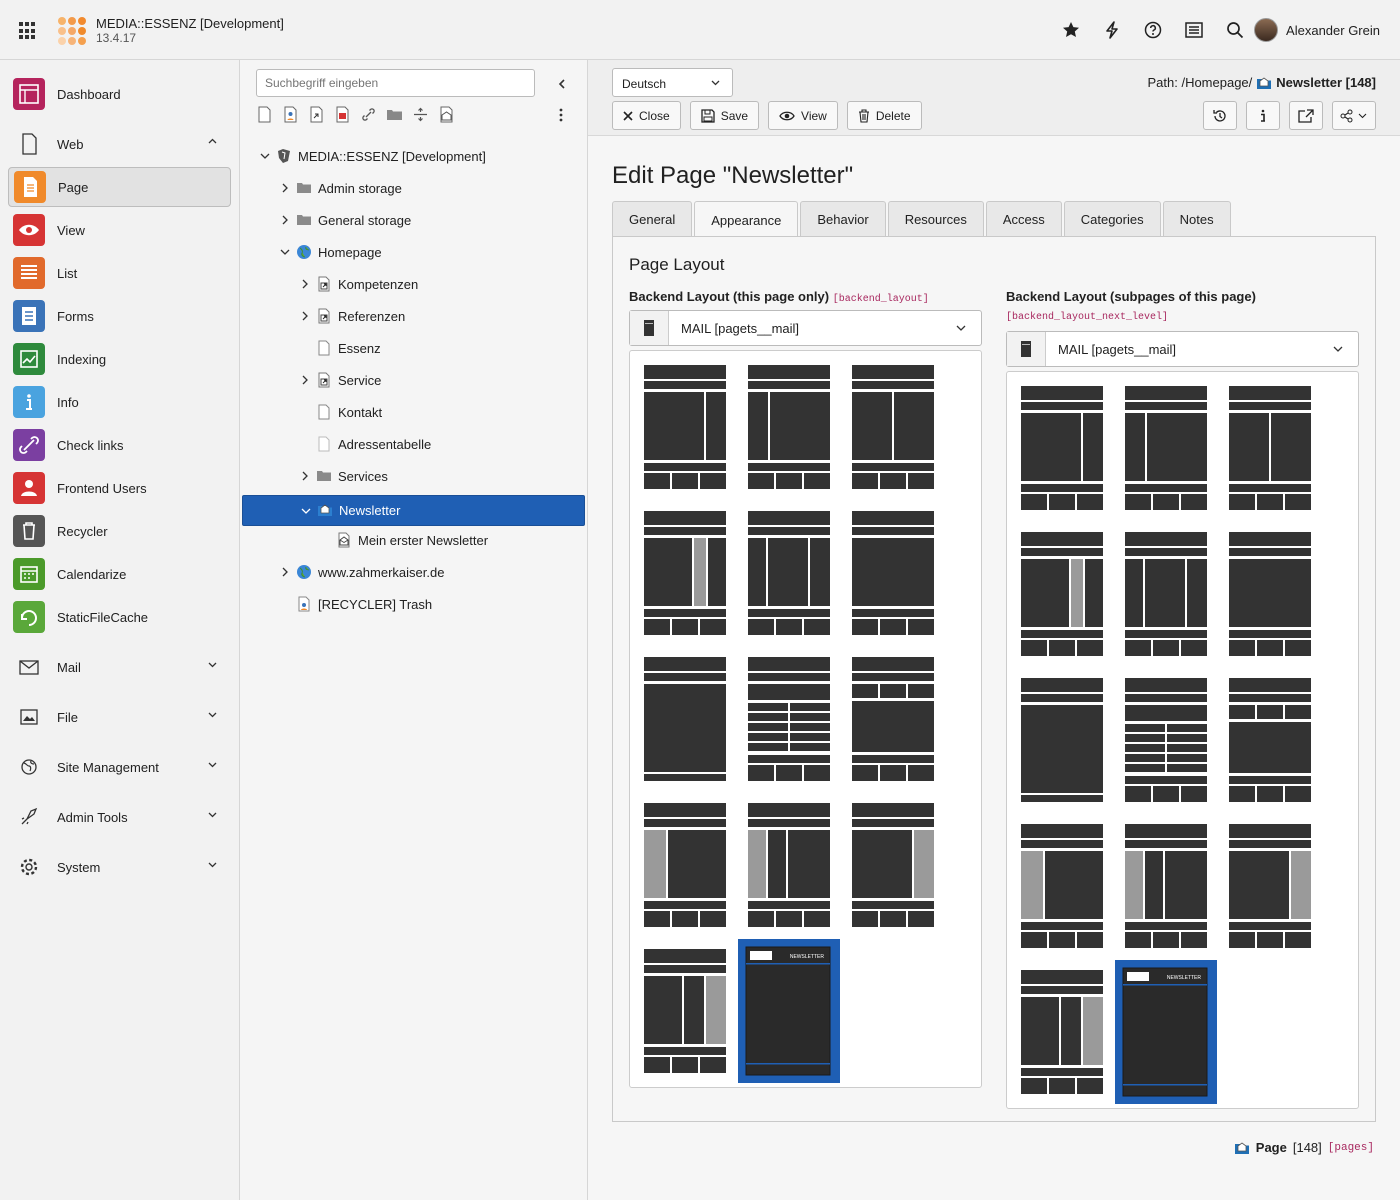  I want to click on module-indexing: Indexing, so click(119, 359).